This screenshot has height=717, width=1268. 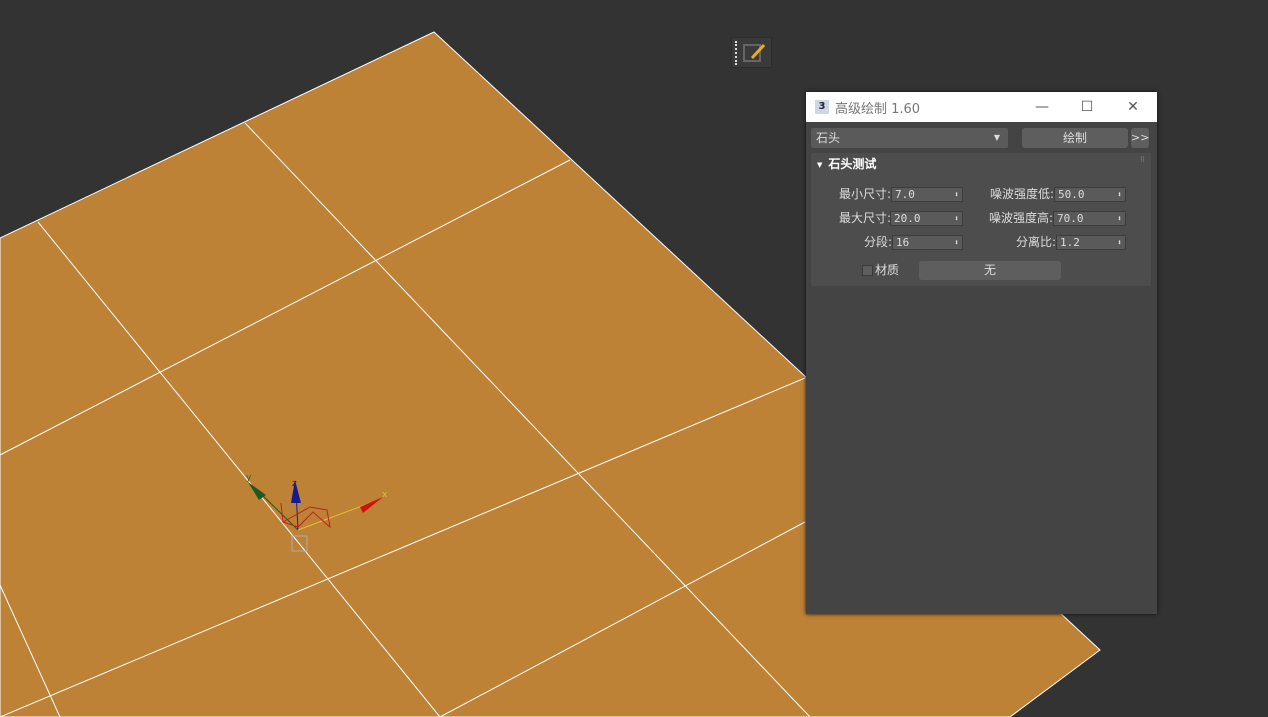 I want to click on close-button: ✕, so click(x=1133, y=107).